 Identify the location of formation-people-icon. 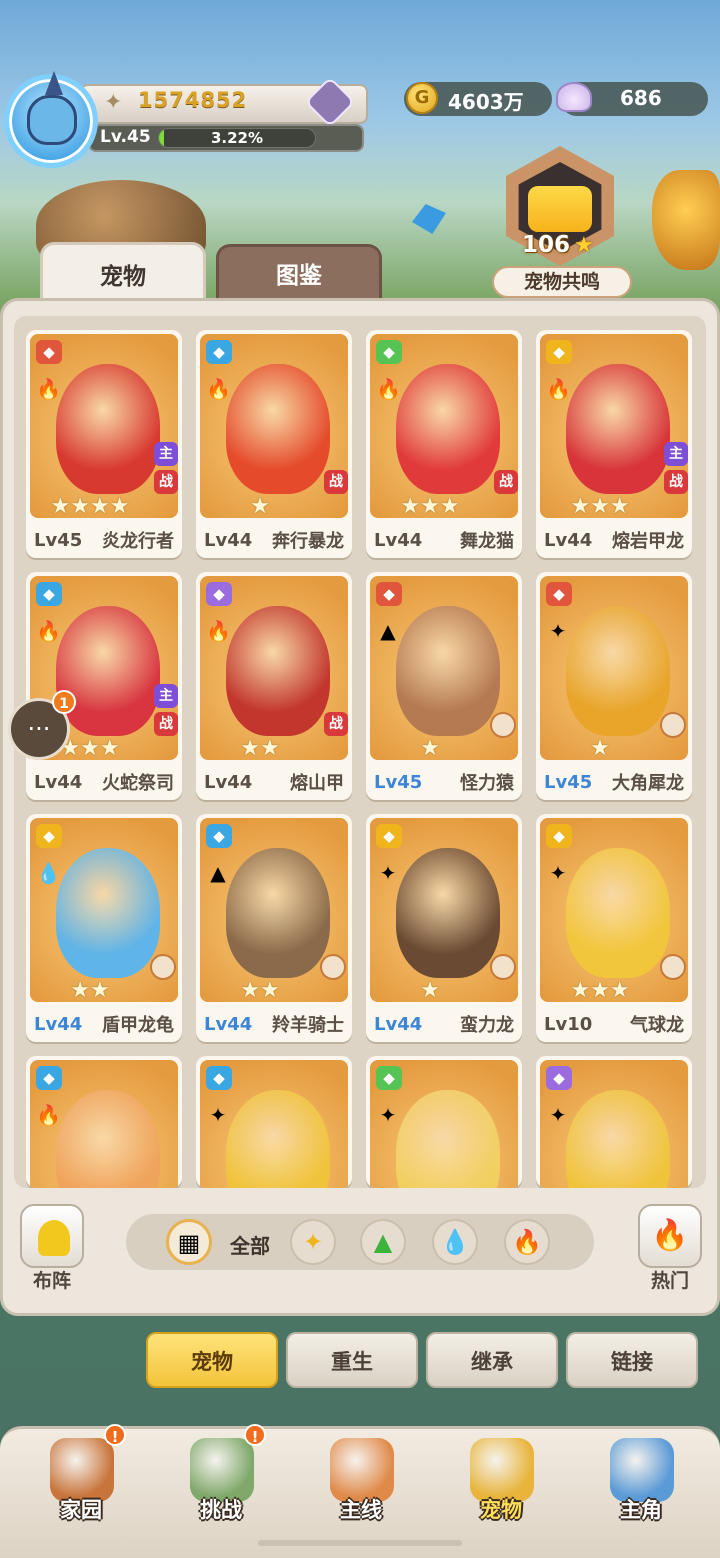
(54, 1238).